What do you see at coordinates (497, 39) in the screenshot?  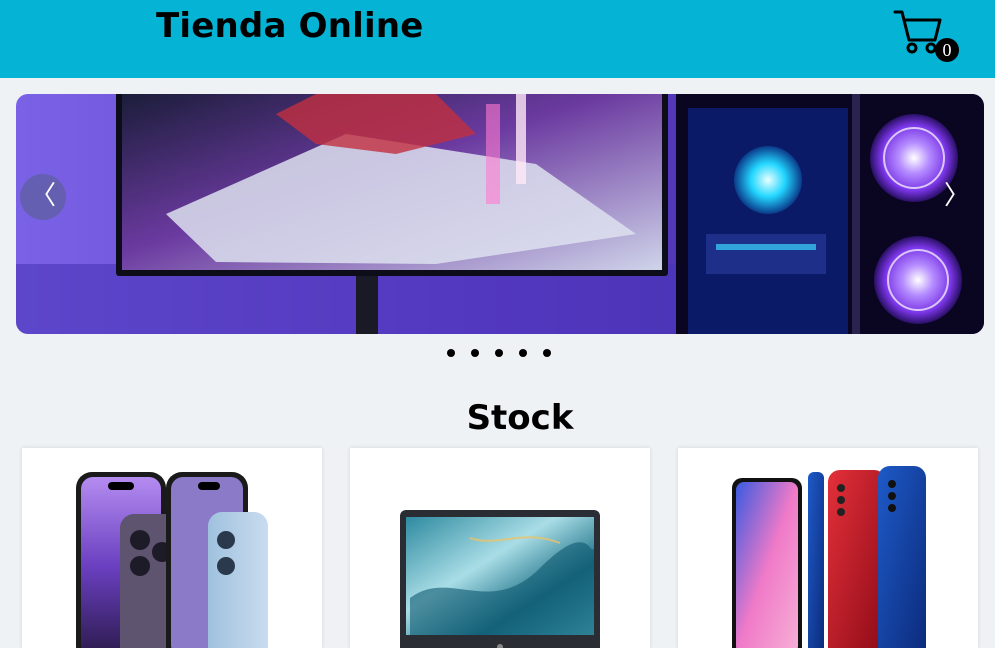 I see `header: Tienda Online 0` at bounding box center [497, 39].